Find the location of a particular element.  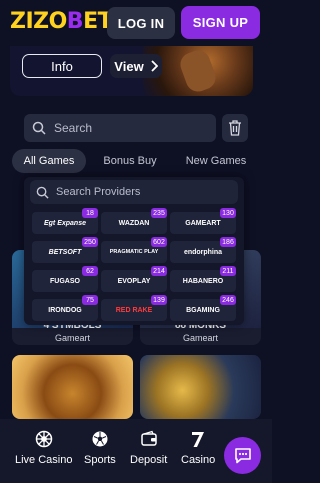

provider-irondog: IRONDOG 75 is located at coordinates (65, 308).